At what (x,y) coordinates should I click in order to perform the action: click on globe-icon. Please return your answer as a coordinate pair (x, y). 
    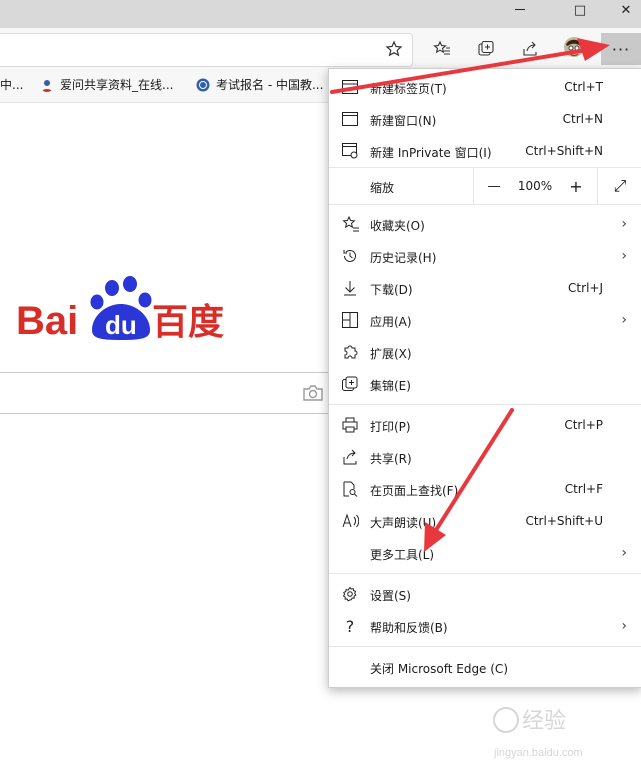
    Looking at the image, I should click on (203, 84).